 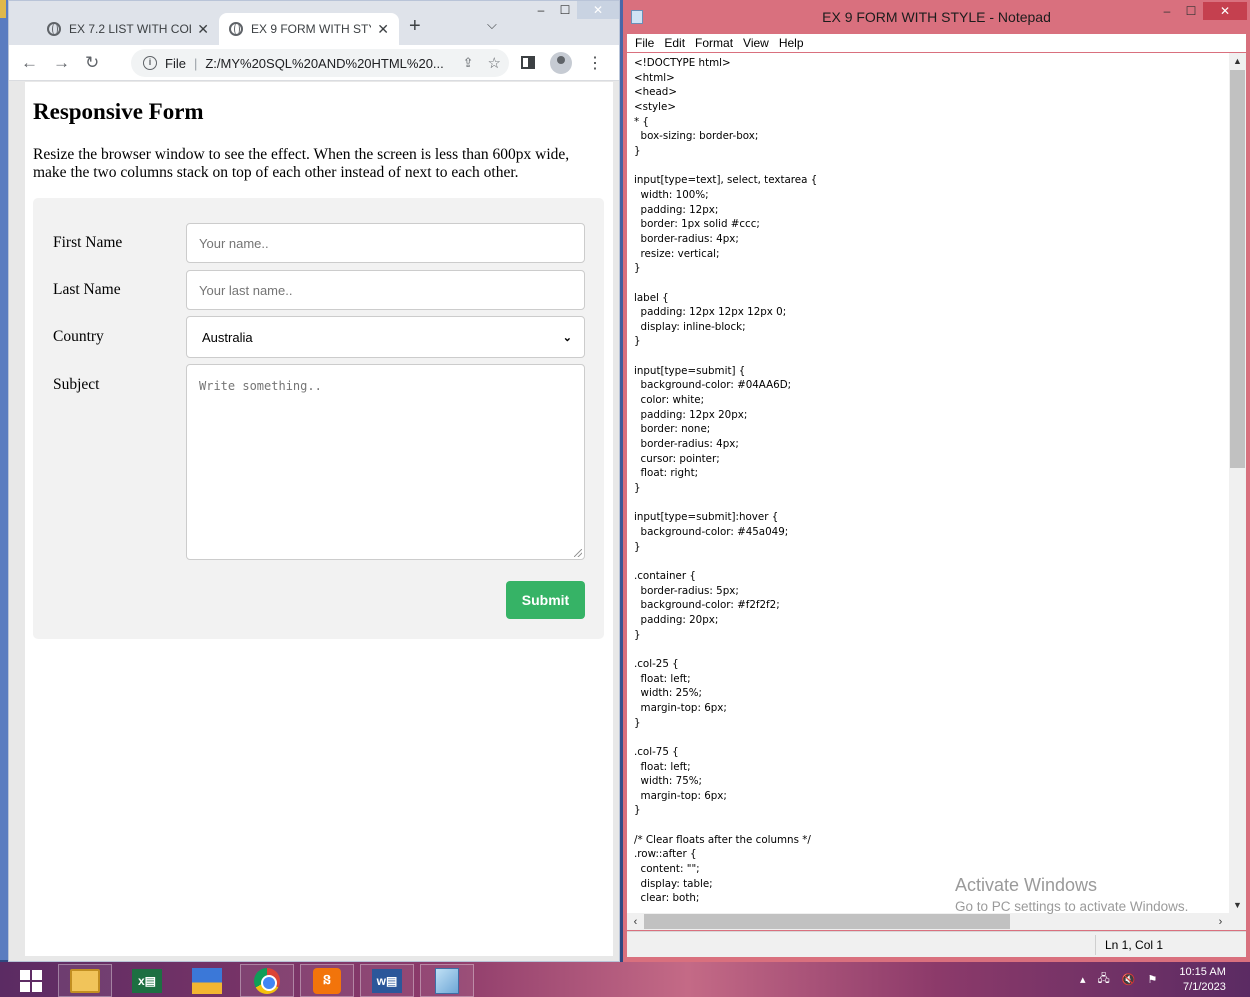 What do you see at coordinates (1026, 885) in the screenshot?
I see `watermark-title: Activate Windows` at bounding box center [1026, 885].